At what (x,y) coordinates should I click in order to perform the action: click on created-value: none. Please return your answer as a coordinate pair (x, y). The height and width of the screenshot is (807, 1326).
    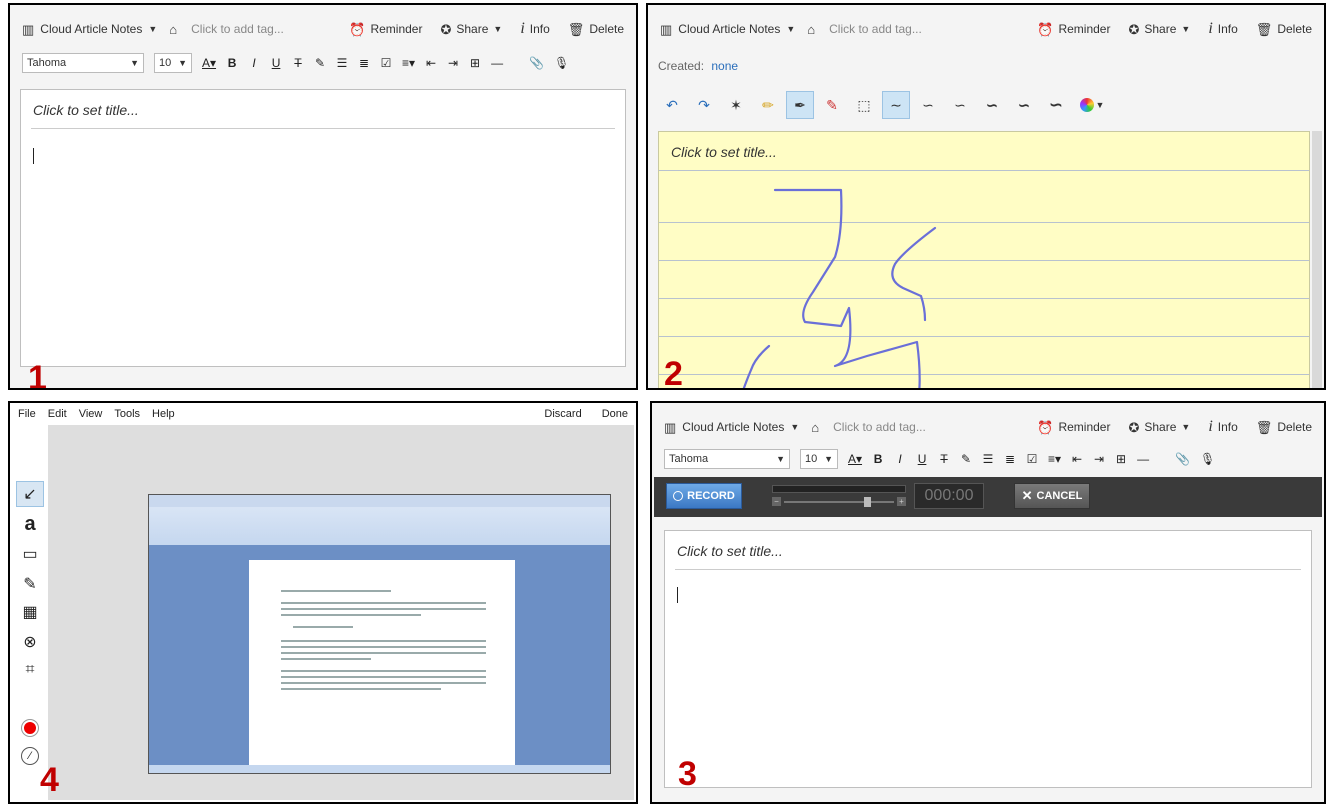
    Looking at the image, I should click on (724, 66).